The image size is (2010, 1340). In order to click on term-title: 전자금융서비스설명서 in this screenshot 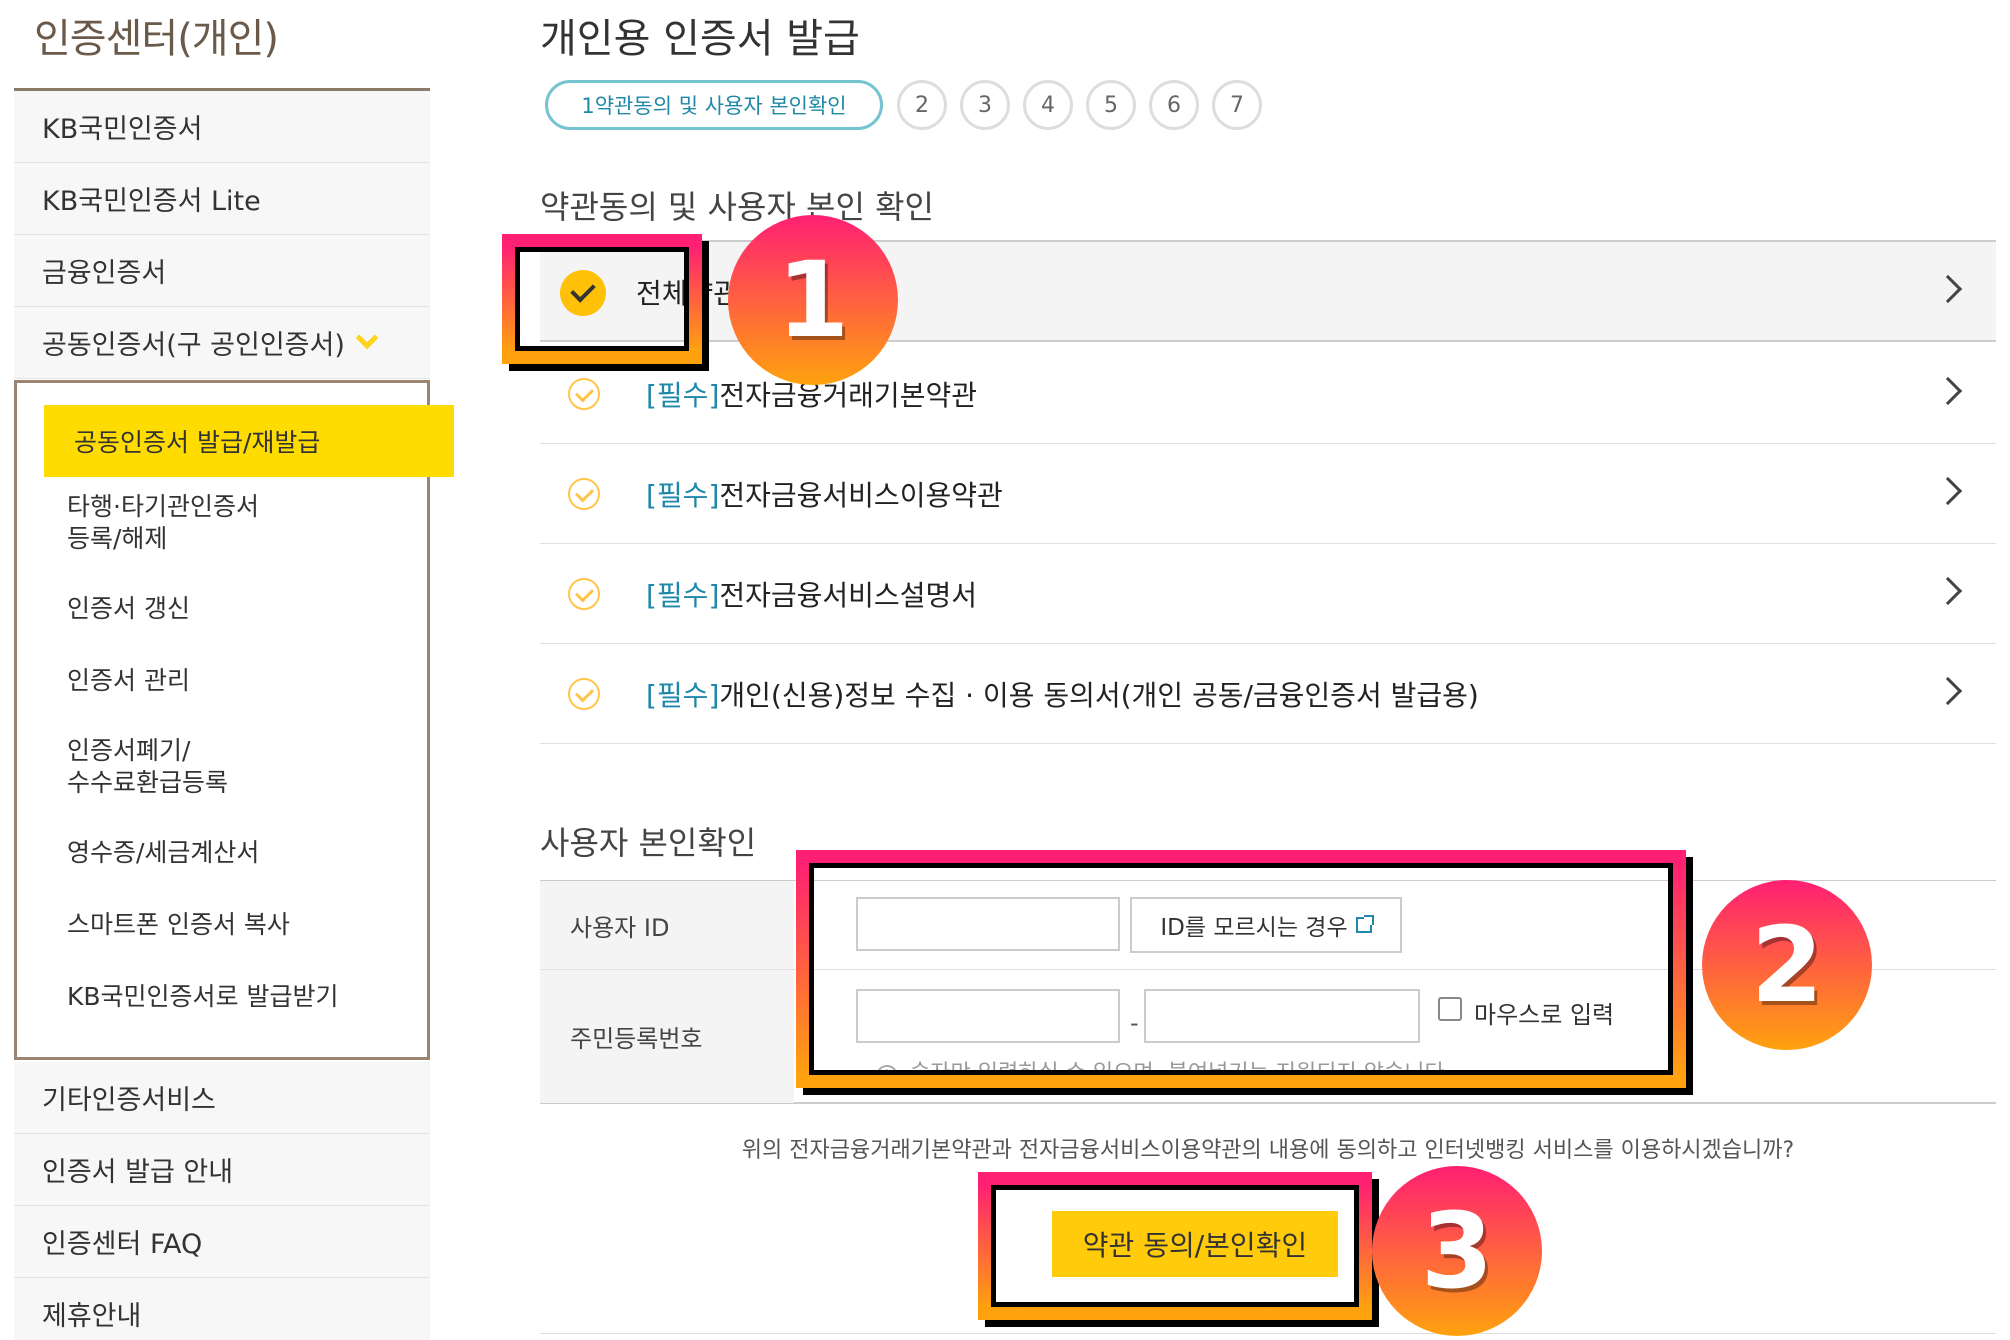, I will do `click(848, 595)`.